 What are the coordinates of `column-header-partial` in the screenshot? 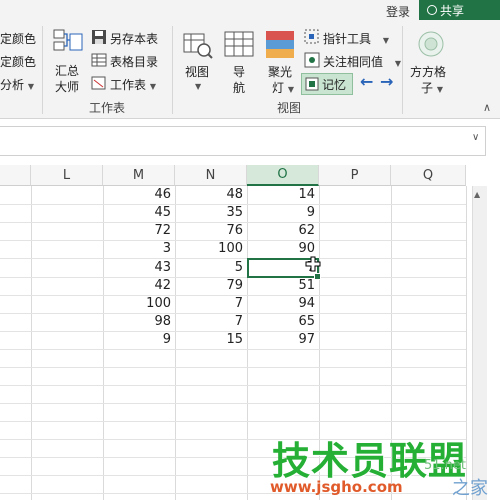 It's located at (15, 175).